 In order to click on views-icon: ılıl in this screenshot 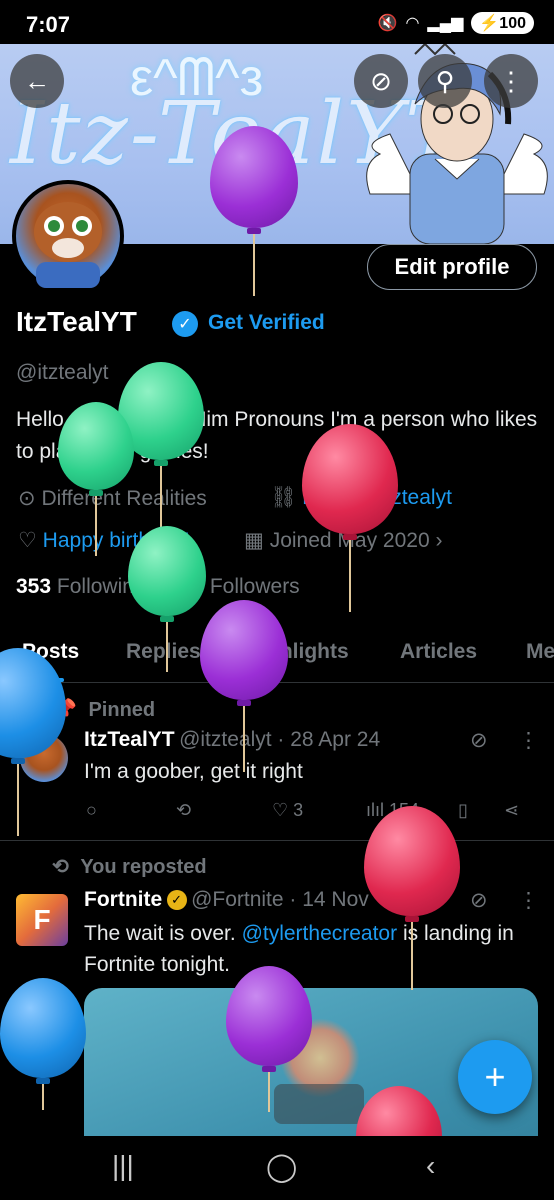, I will do `click(375, 810)`.